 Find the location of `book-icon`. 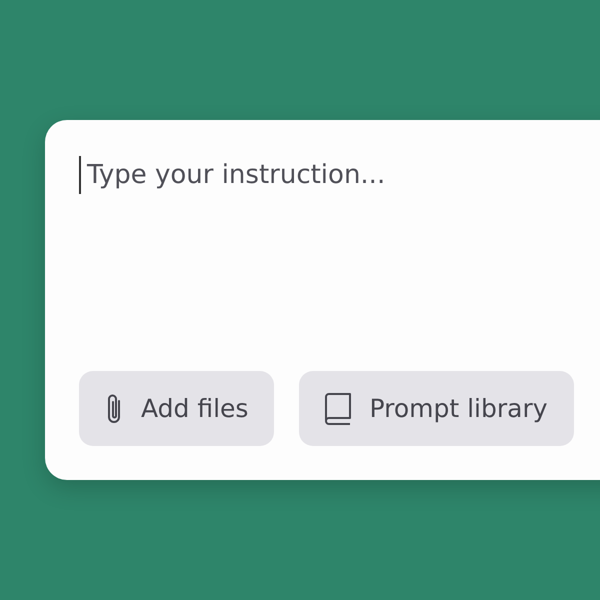

book-icon is located at coordinates (338, 409).